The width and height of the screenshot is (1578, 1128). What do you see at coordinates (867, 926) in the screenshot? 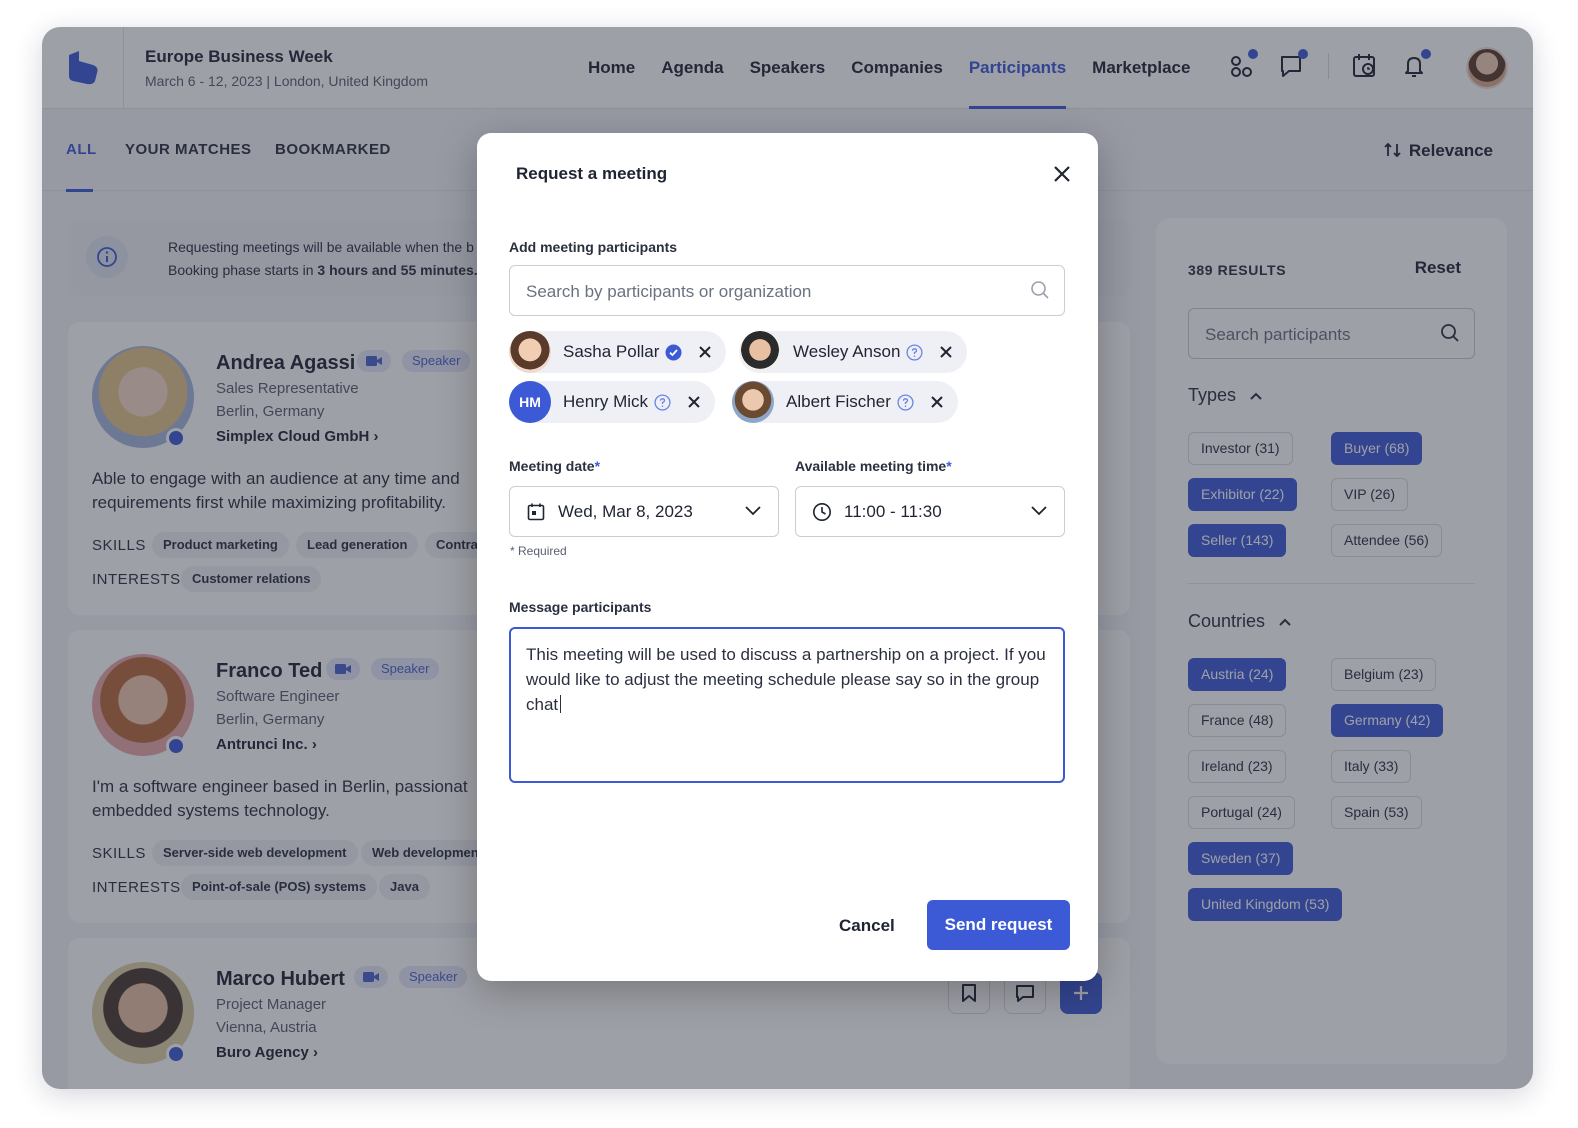
I see `cancel-button: Cancel` at bounding box center [867, 926].